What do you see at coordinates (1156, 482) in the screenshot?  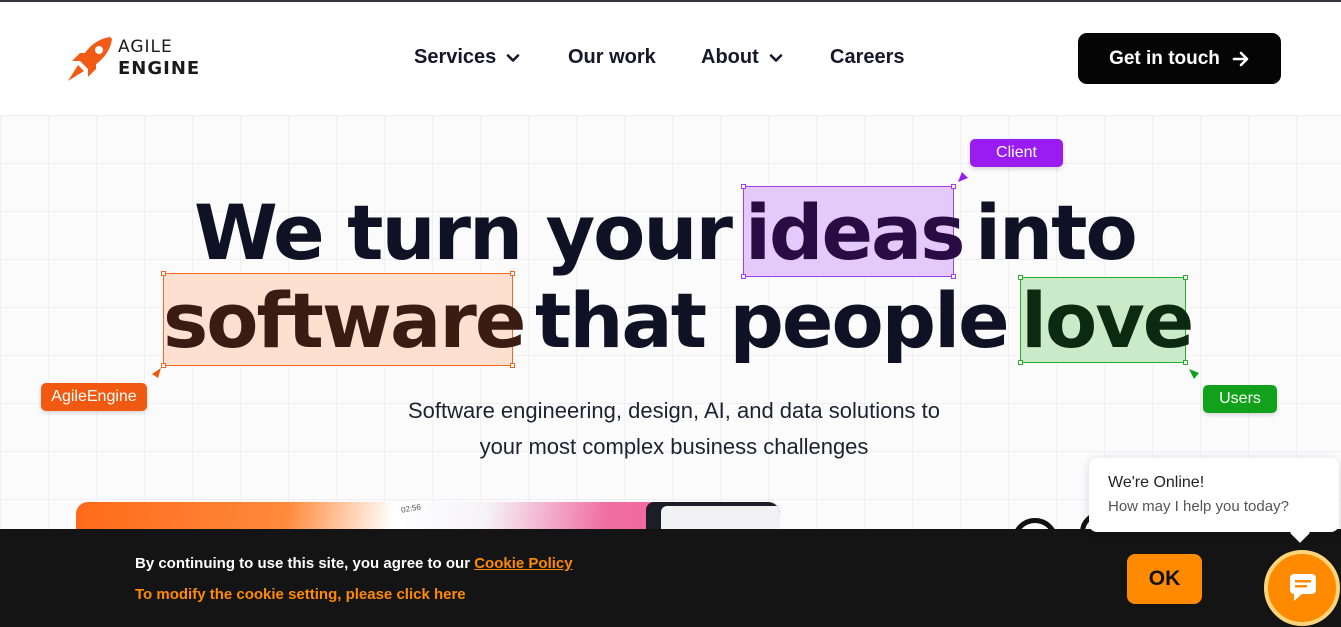 I see `chat-title: We're Online!` at bounding box center [1156, 482].